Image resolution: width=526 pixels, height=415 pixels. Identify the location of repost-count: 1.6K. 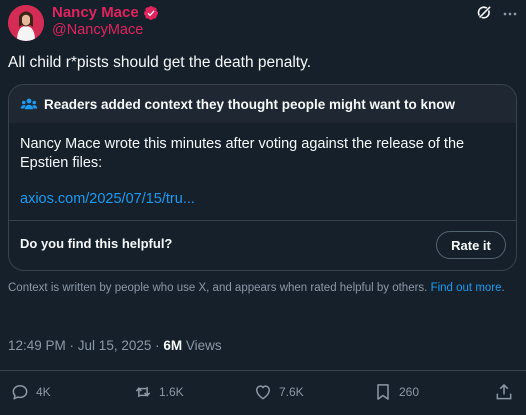
(171, 392).